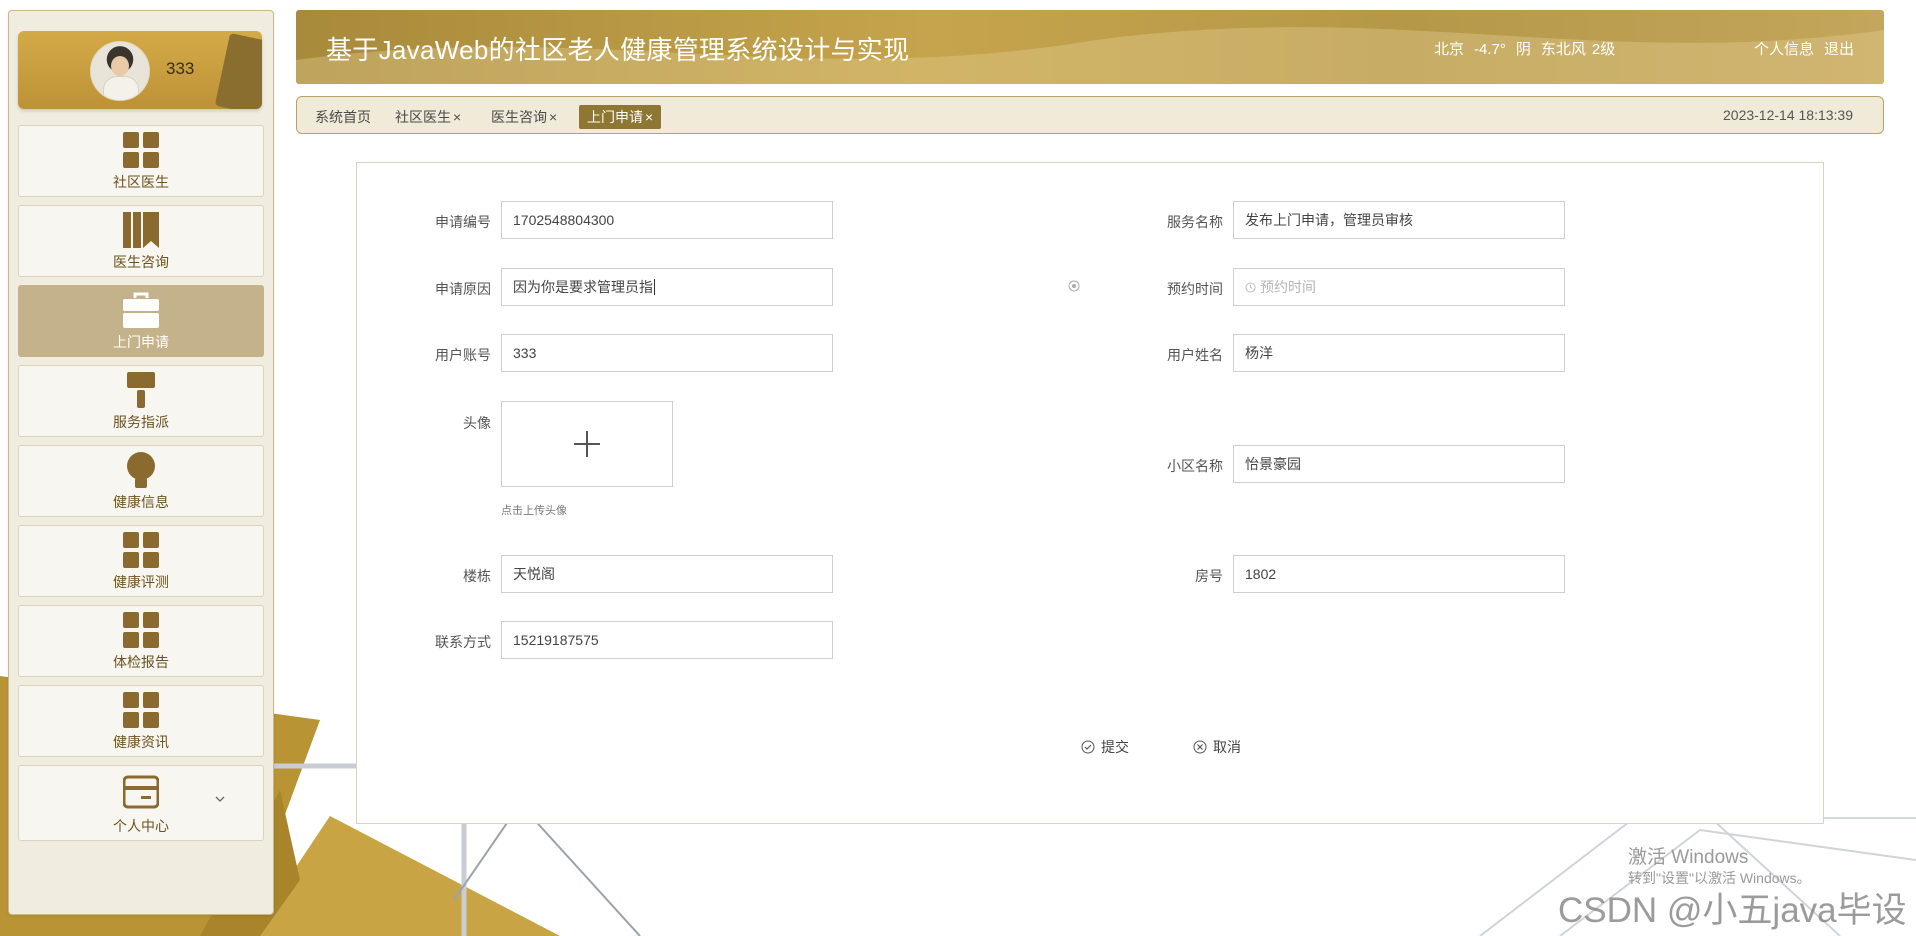 The width and height of the screenshot is (1916, 936). I want to click on weather-temp: -4.7°, so click(1490, 49).